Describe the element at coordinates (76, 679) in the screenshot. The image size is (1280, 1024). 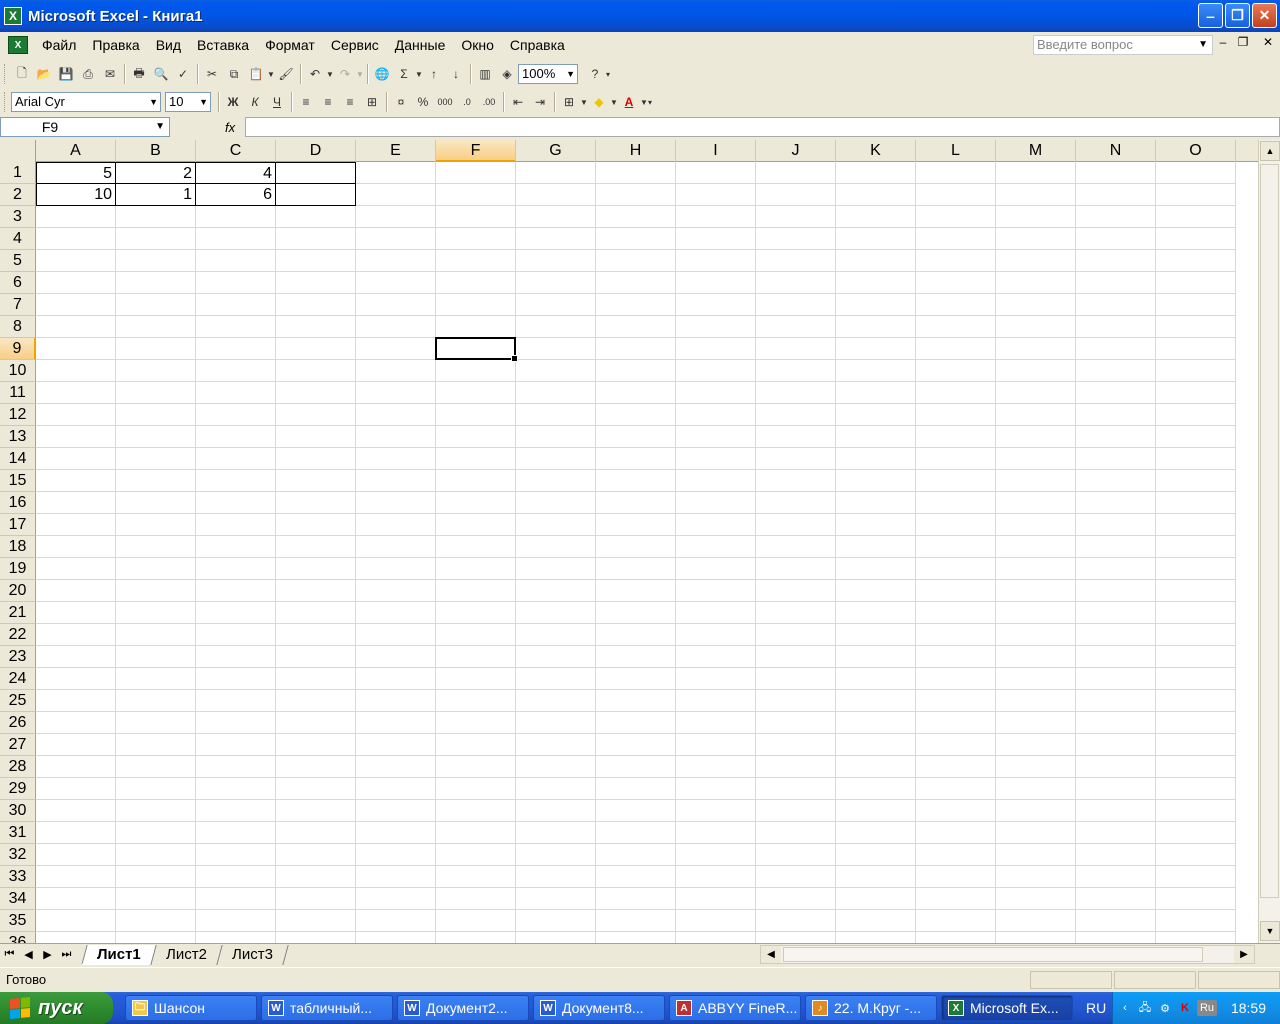
I see `cell-a24` at that location.